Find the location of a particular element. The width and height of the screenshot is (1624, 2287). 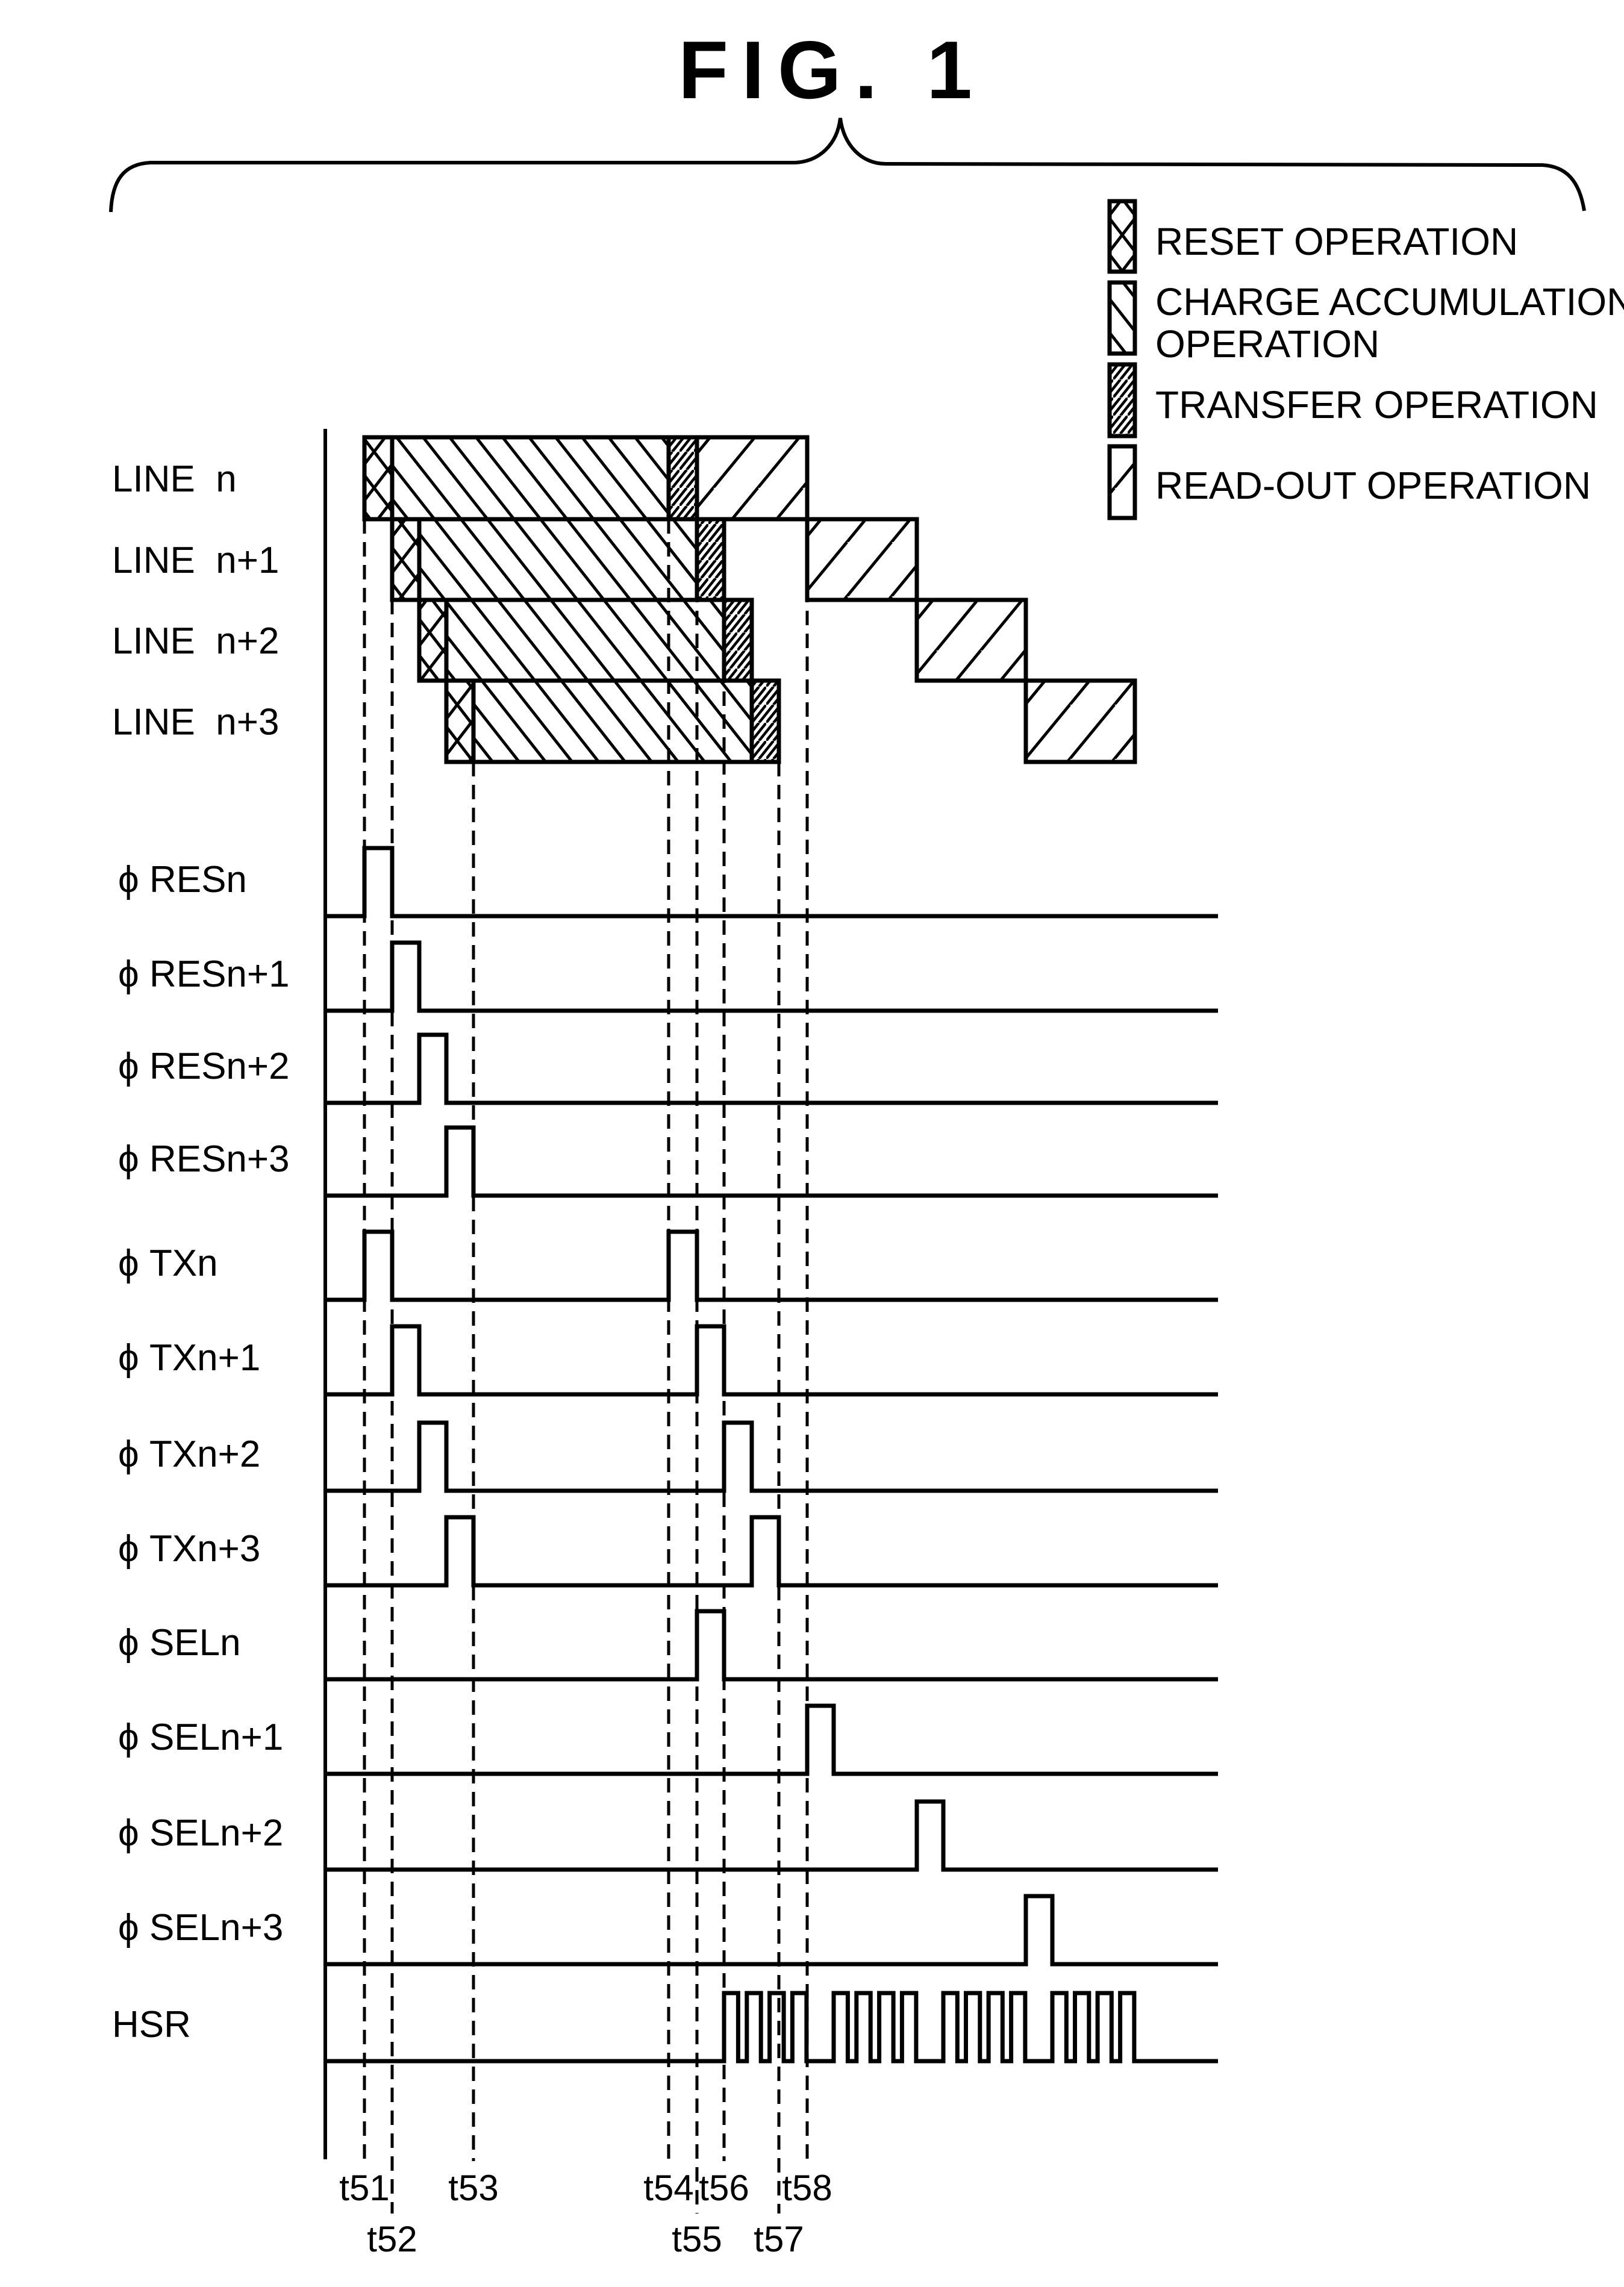

signal-label: ϕ SELn+2 is located at coordinates (201, 1833).